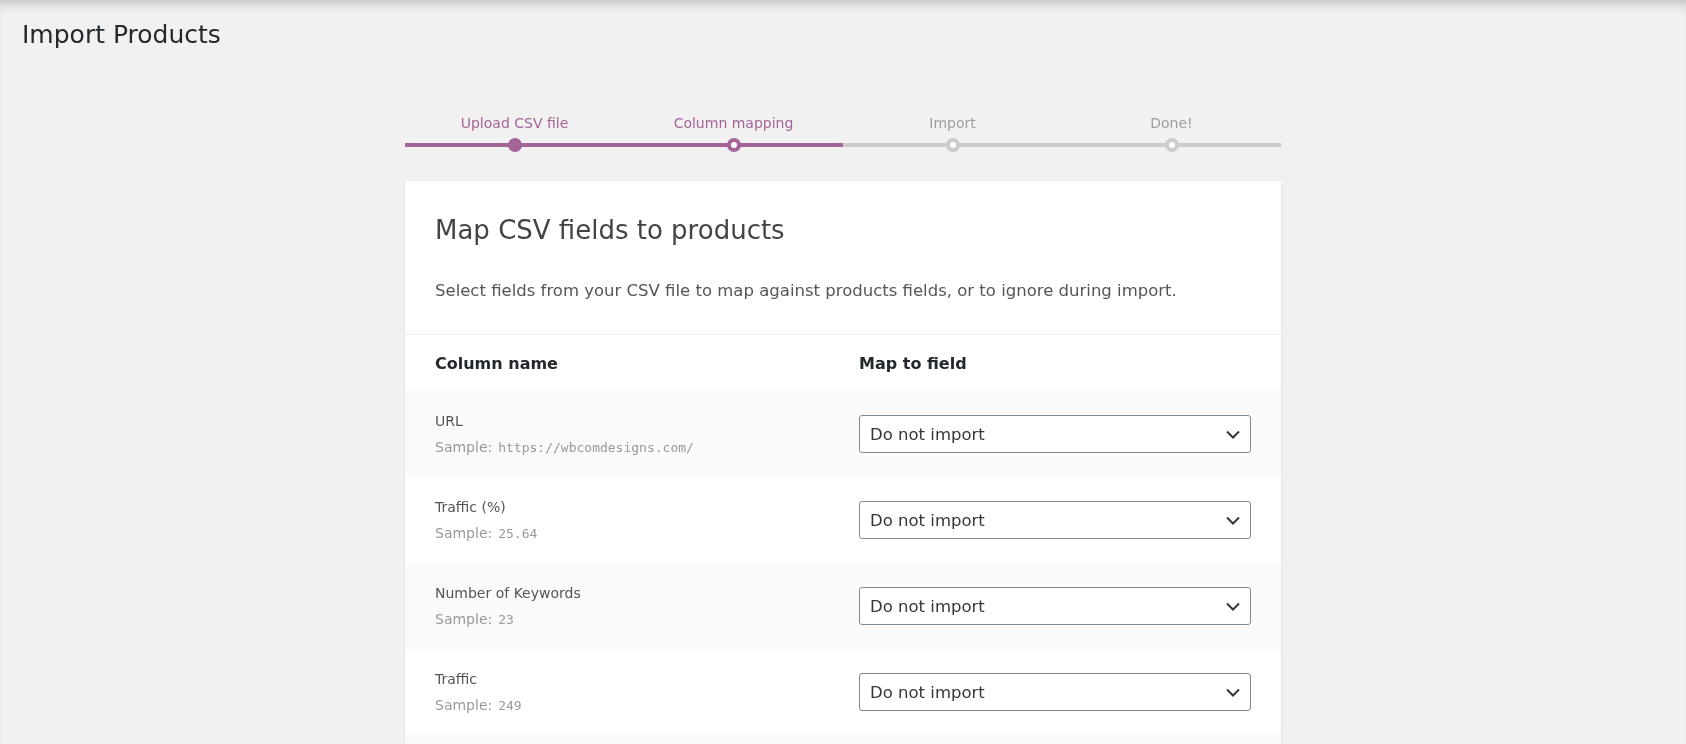 The height and width of the screenshot is (744, 1686). Describe the element at coordinates (497, 363) in the screenshot. I see `column-header: Column name` at that location.